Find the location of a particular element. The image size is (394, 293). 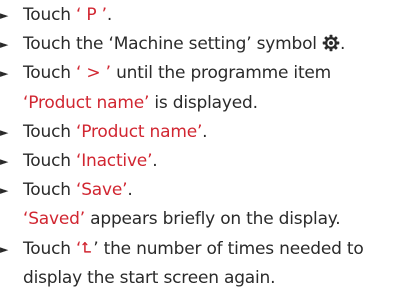

step-touch-inactive: ► Touch ‘Inactive’. is located at coordinates (197, 161).